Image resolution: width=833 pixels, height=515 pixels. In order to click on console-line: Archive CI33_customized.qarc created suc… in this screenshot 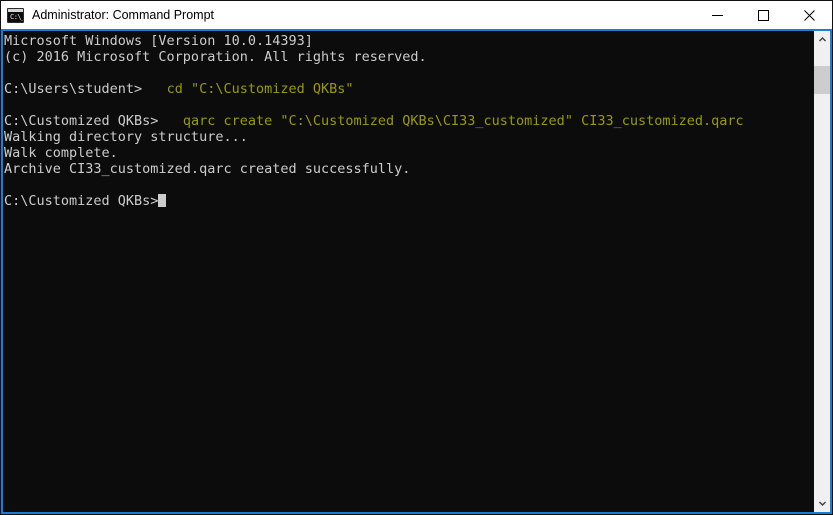, I will do `click(408, 169)`.